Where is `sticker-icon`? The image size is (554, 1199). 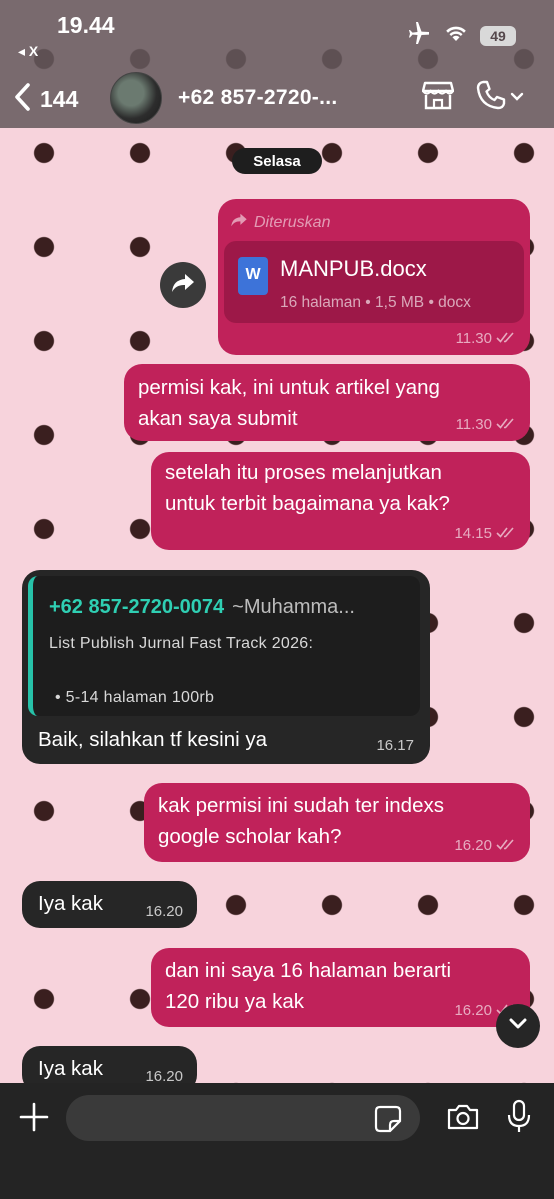 sticker-icon is located at coordinates (388, 1121).